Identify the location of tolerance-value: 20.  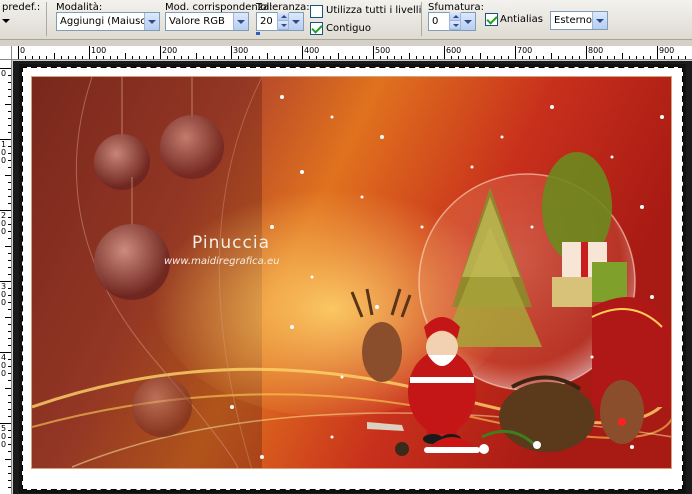
(266, 21).